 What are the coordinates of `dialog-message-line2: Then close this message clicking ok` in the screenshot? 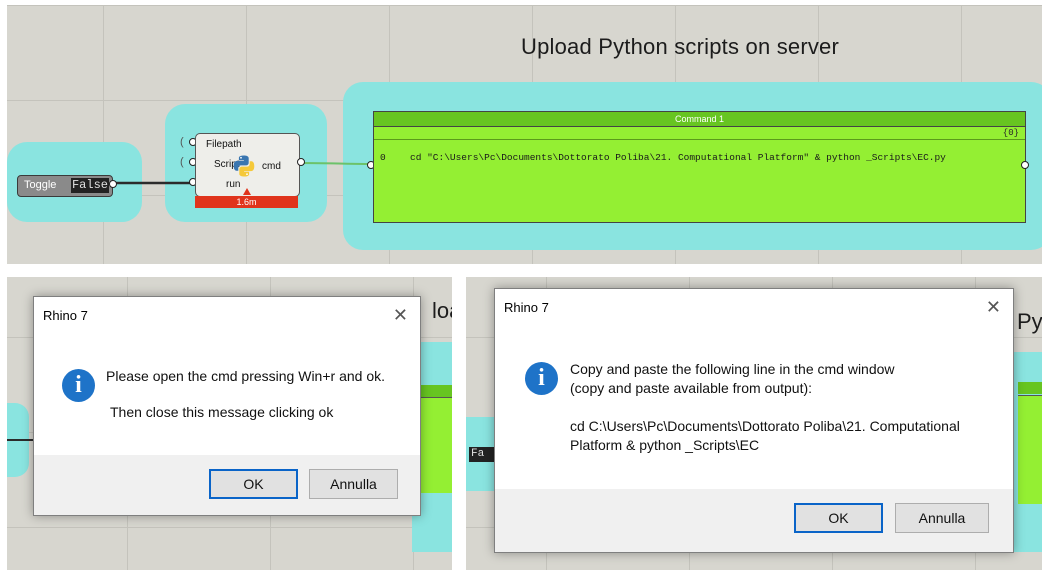 It's located at (222, 412).